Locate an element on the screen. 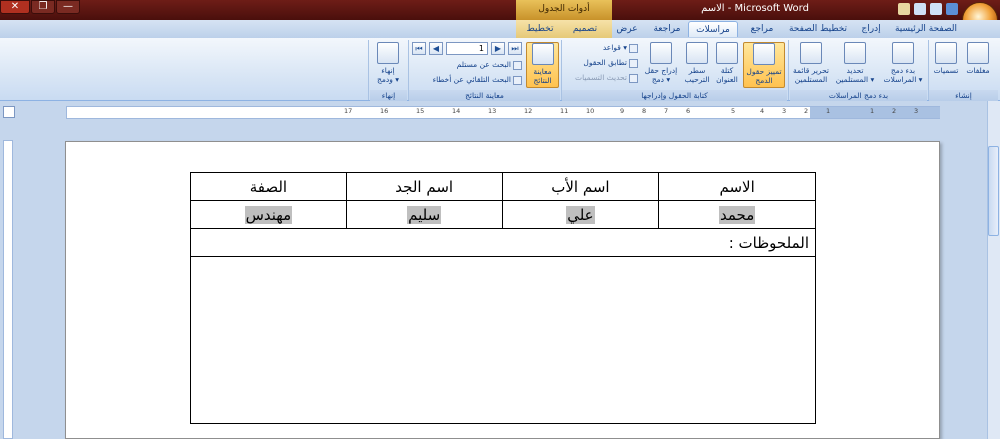  greeting-line-icon is located at coordinates (697, 53).